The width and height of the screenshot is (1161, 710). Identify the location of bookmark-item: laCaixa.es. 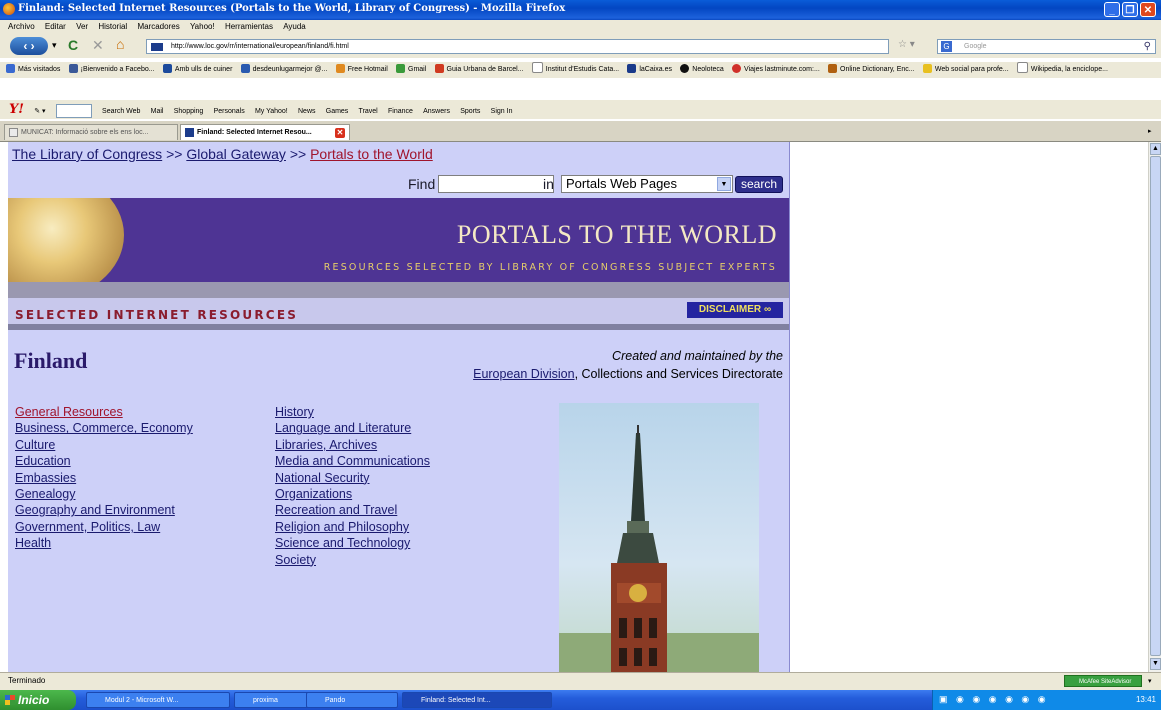
(649, 70).